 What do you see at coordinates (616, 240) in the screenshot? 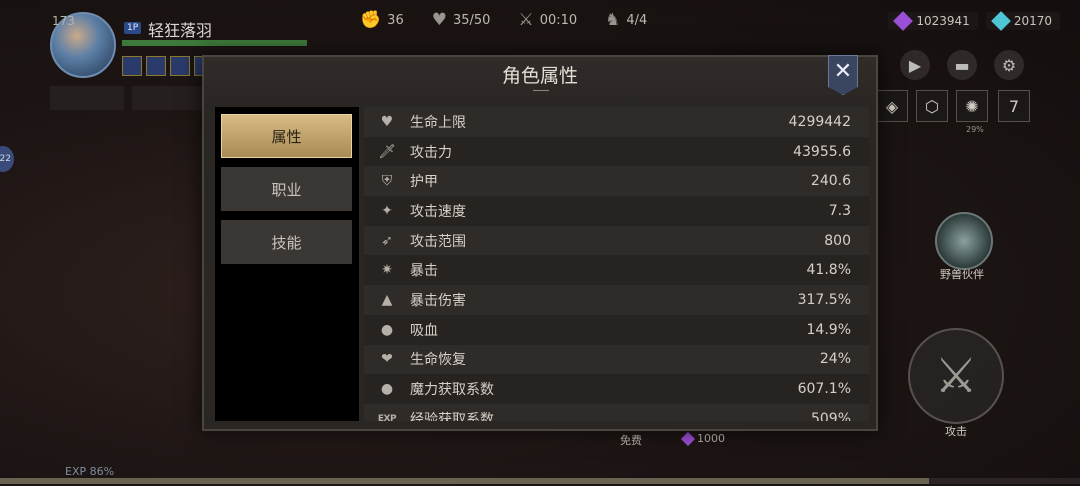
I see `stat-row: ➶ 攻击范围 800` at bounding box center [616, 240].